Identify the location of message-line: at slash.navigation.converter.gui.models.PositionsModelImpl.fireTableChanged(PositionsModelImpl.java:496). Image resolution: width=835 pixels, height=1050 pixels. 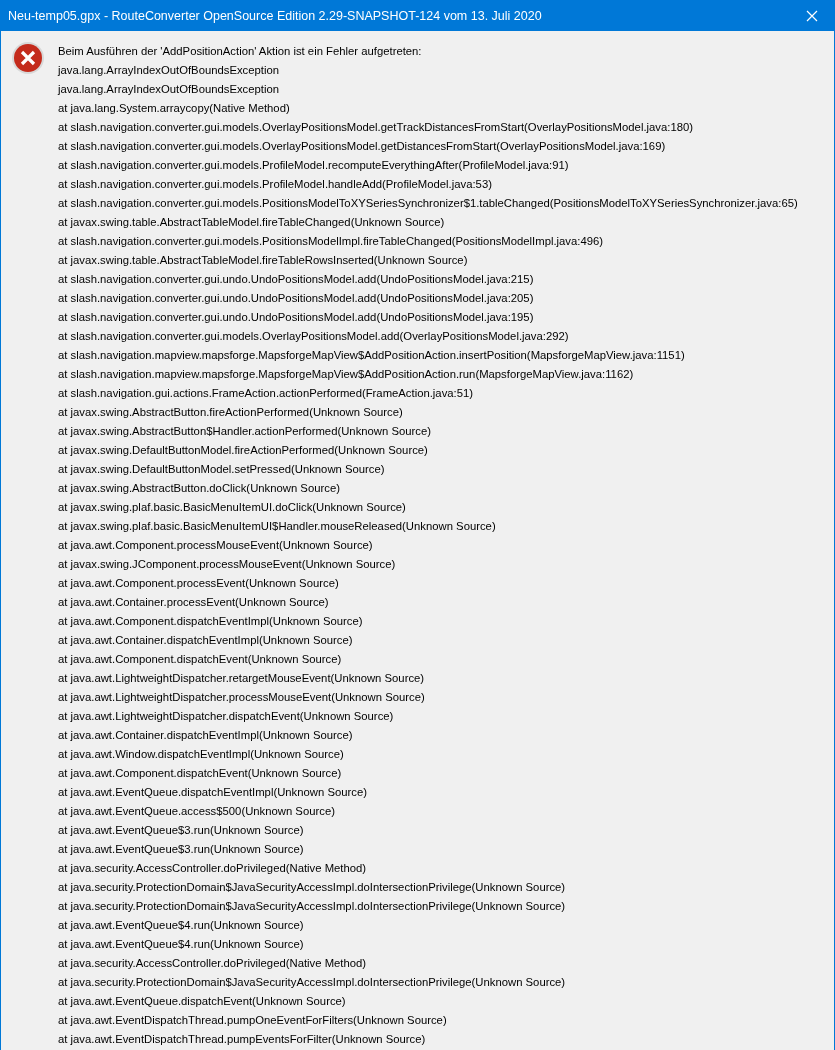
(331, 241).